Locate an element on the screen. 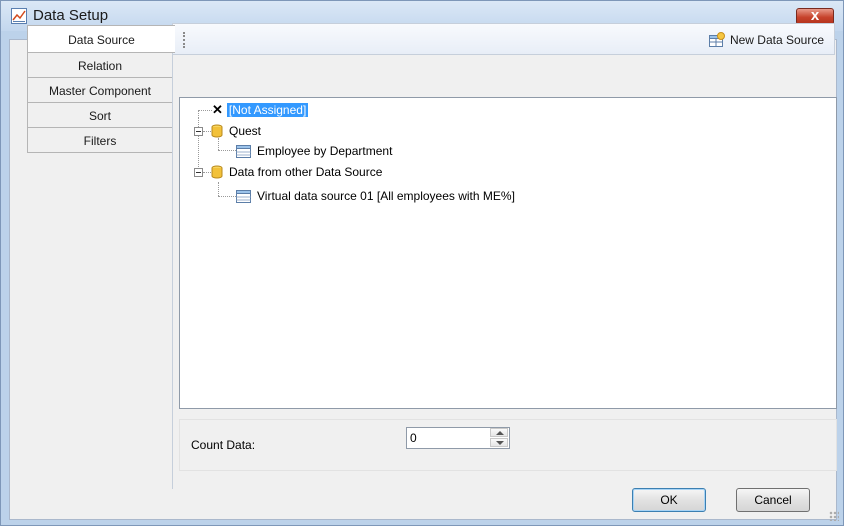 This screenshot has width=844, height=526. window-title: Data Setup is located at coordinates (71, 15).